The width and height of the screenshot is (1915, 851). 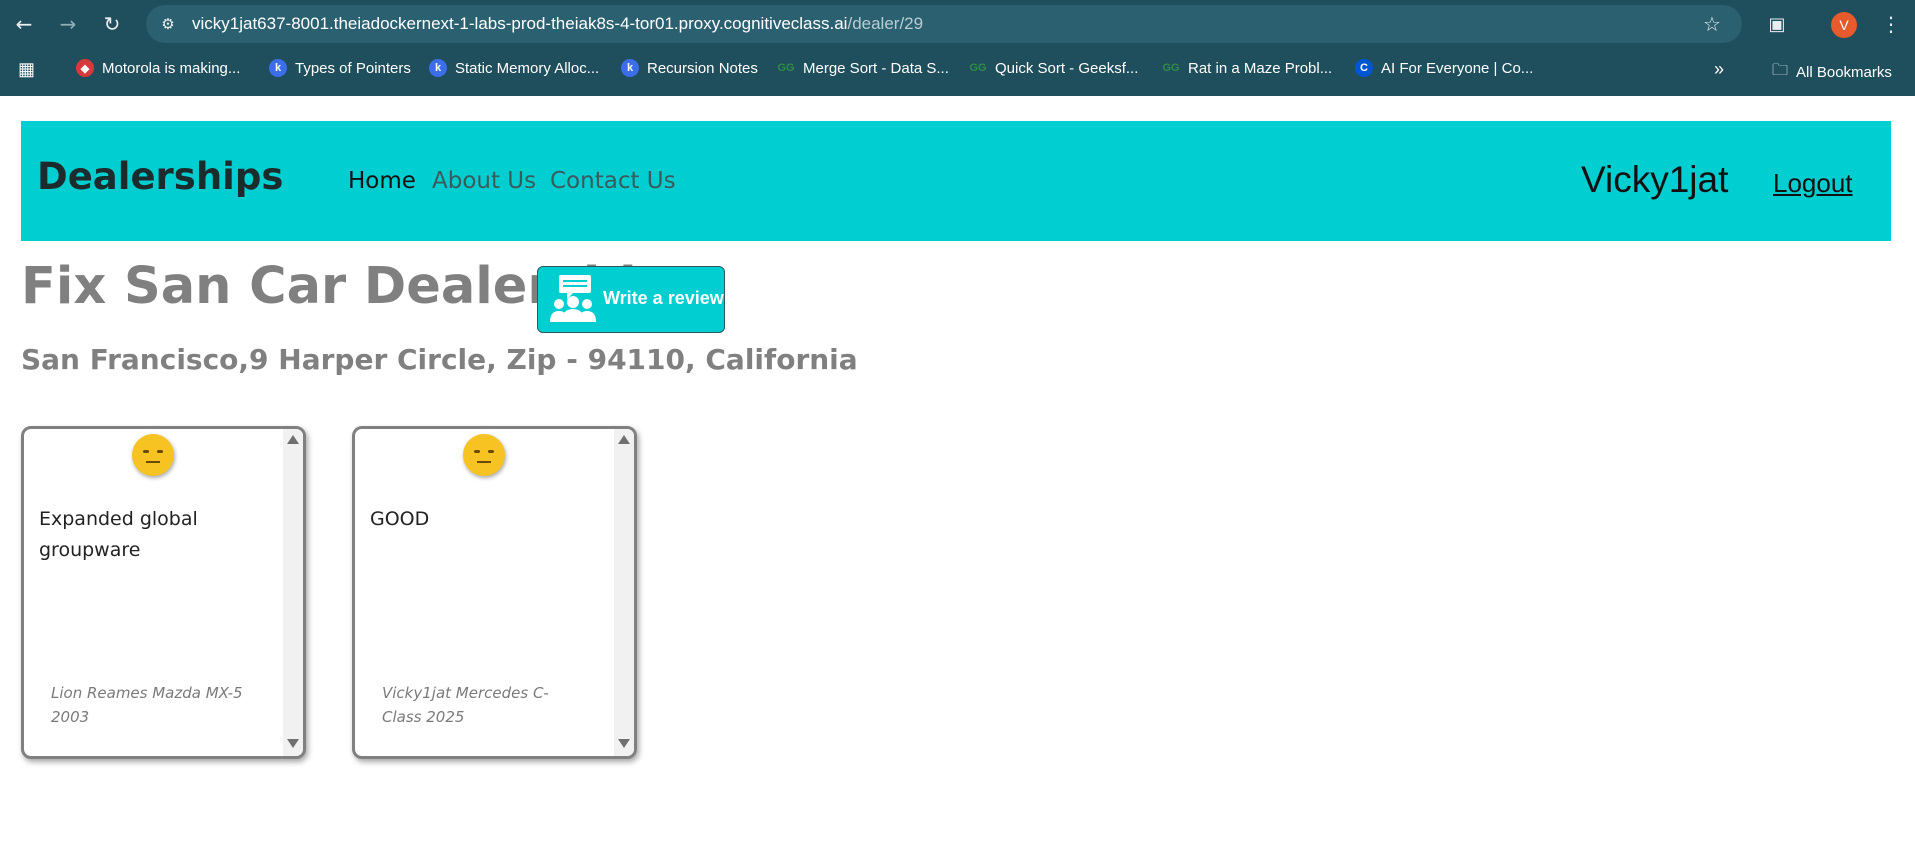 What do you see at coordinates (168, 24) in the screenshot?
I see `site-settings-icon: ⚙` at bounding box center [168, 24].